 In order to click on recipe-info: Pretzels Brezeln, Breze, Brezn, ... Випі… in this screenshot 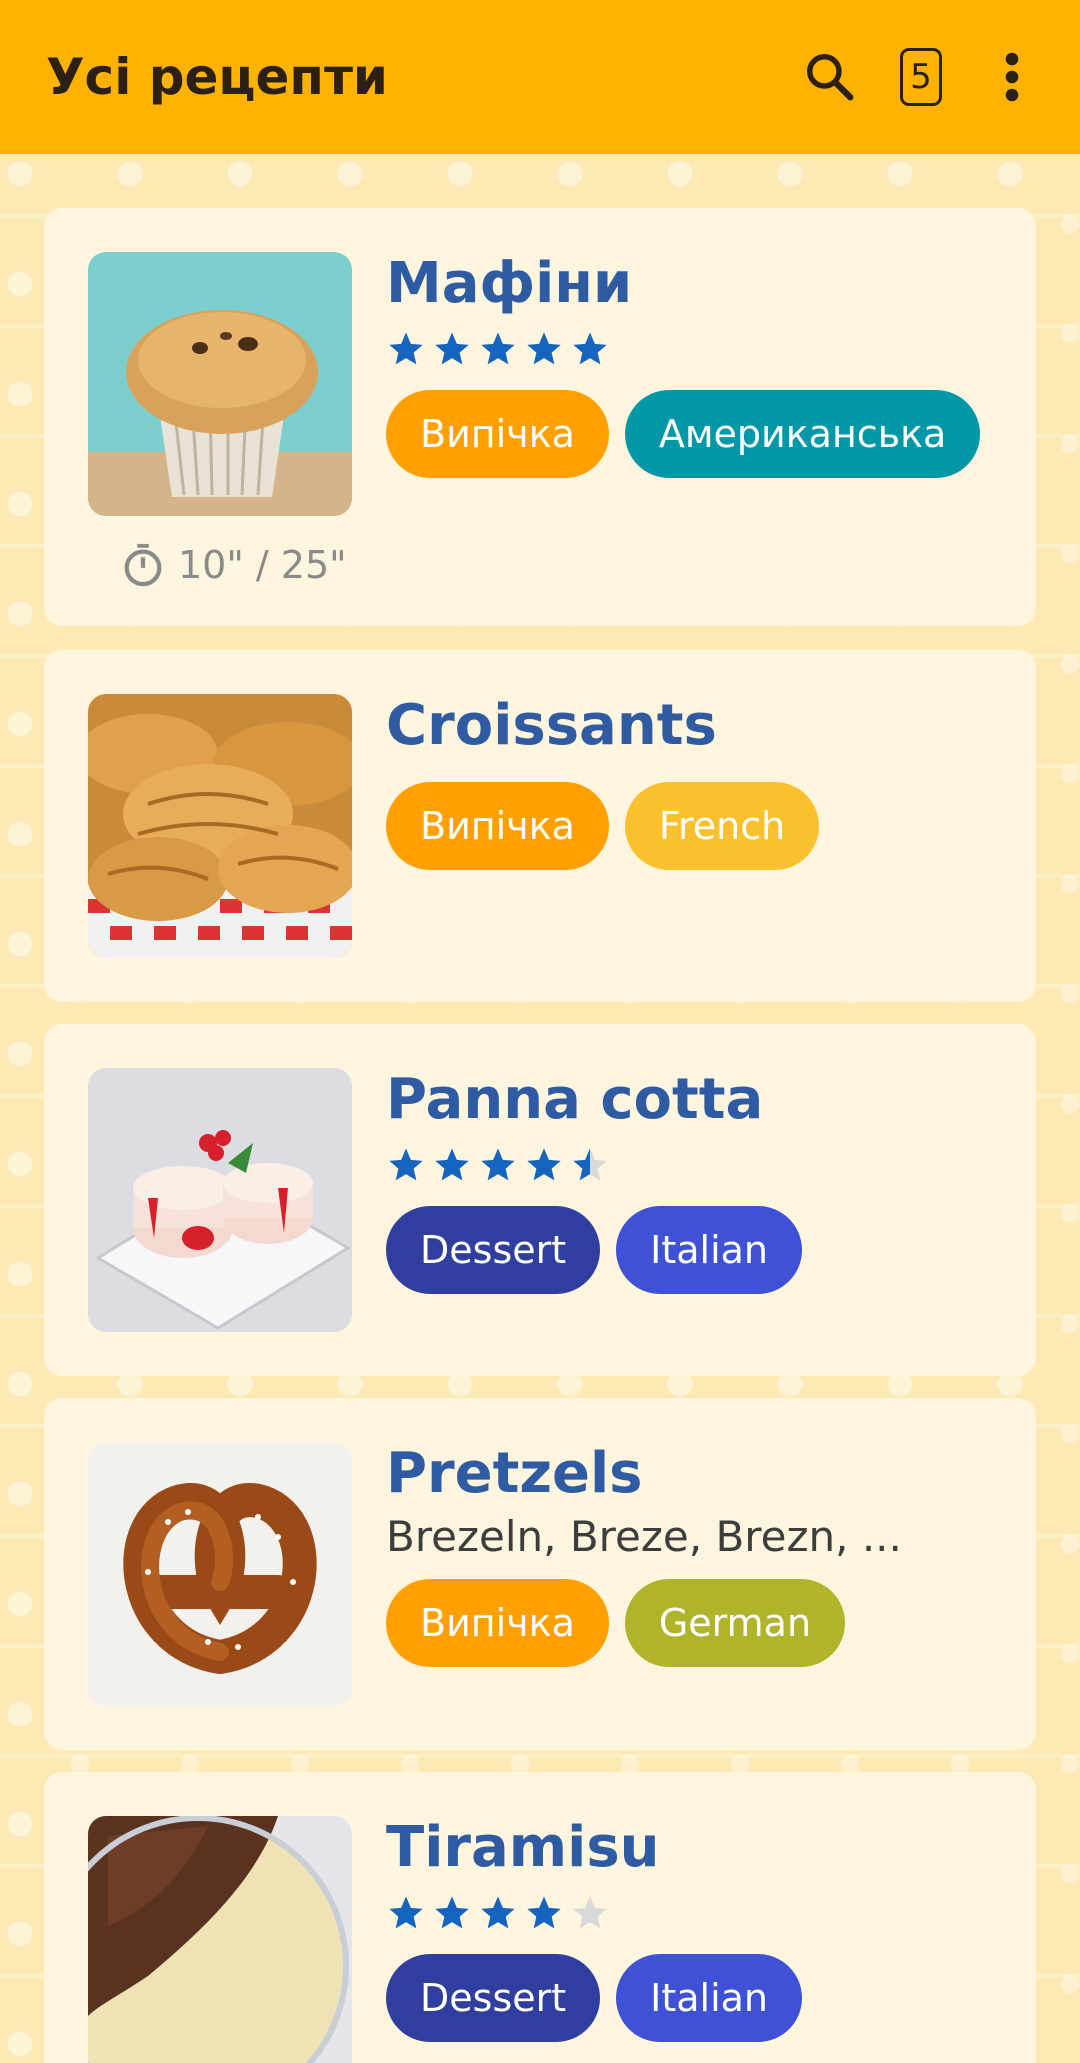, I will do `click(701, 1554)`.